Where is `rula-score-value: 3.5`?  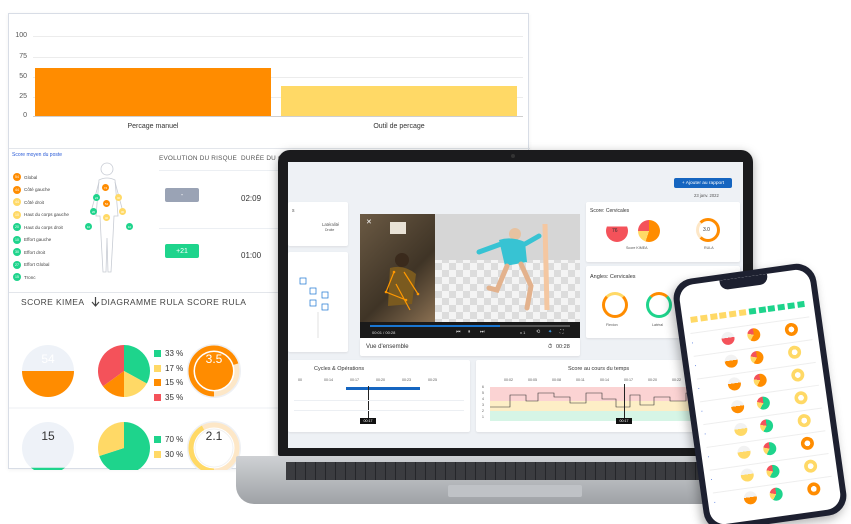
rula-score-value: 3.5 is located at coordinates (214, 359).